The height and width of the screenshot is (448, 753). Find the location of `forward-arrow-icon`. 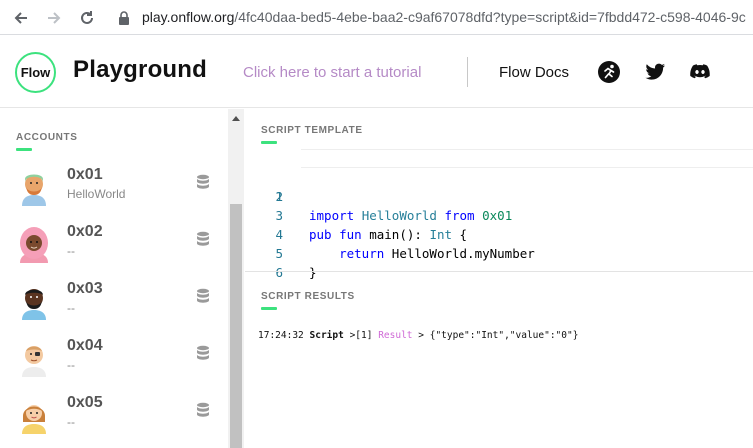

forward-arrow-icon is located at coordinates (54, 18).